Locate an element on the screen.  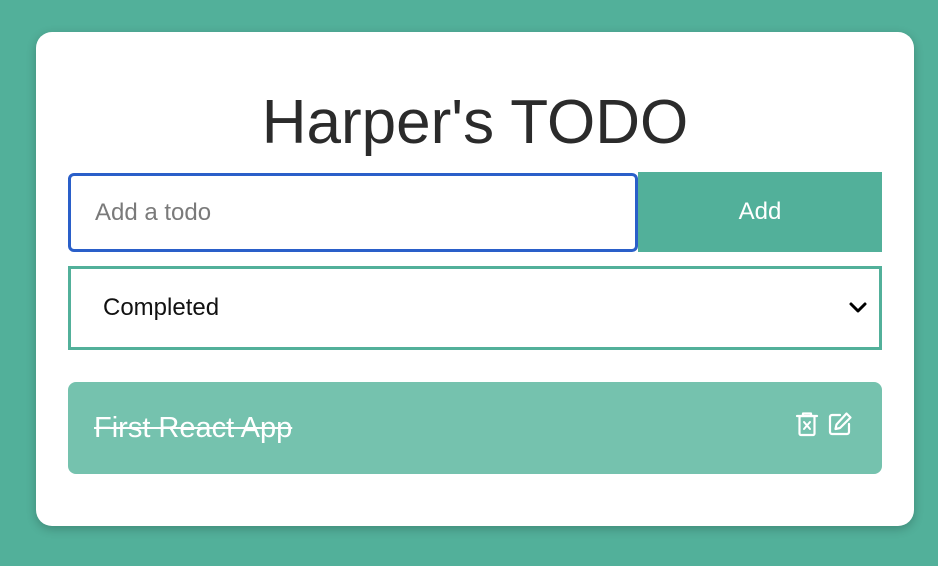
trash-icon is located at coordinates (808, 425).